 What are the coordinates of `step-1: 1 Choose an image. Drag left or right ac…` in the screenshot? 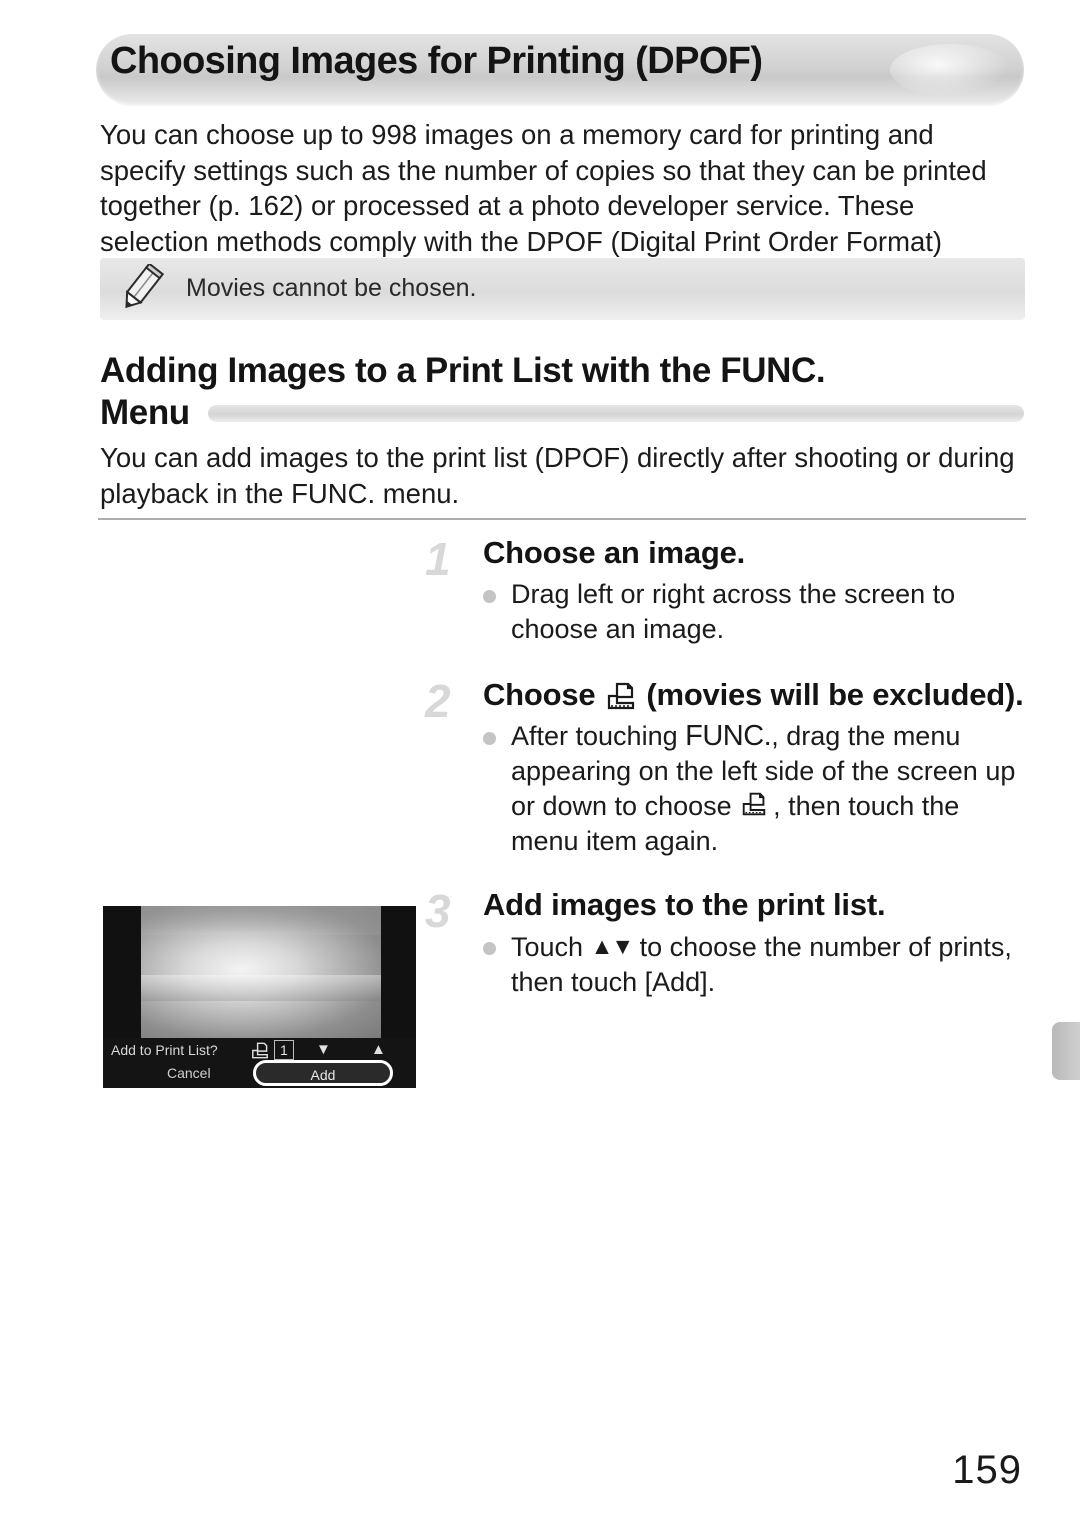 It's located at (725, 590).